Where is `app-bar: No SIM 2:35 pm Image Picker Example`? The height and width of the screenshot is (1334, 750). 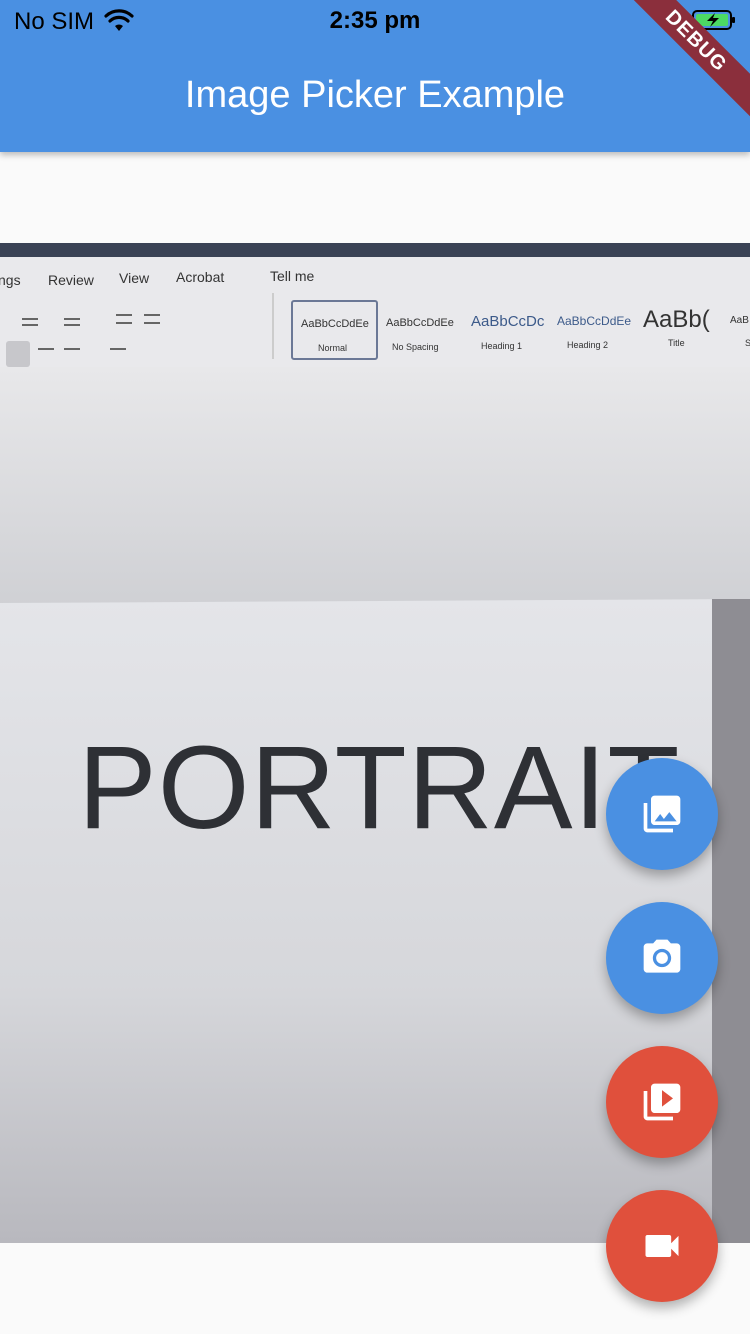
app-bar: No SIM 2:35 pm Image Picker Example is located at coordinates (375, 76).